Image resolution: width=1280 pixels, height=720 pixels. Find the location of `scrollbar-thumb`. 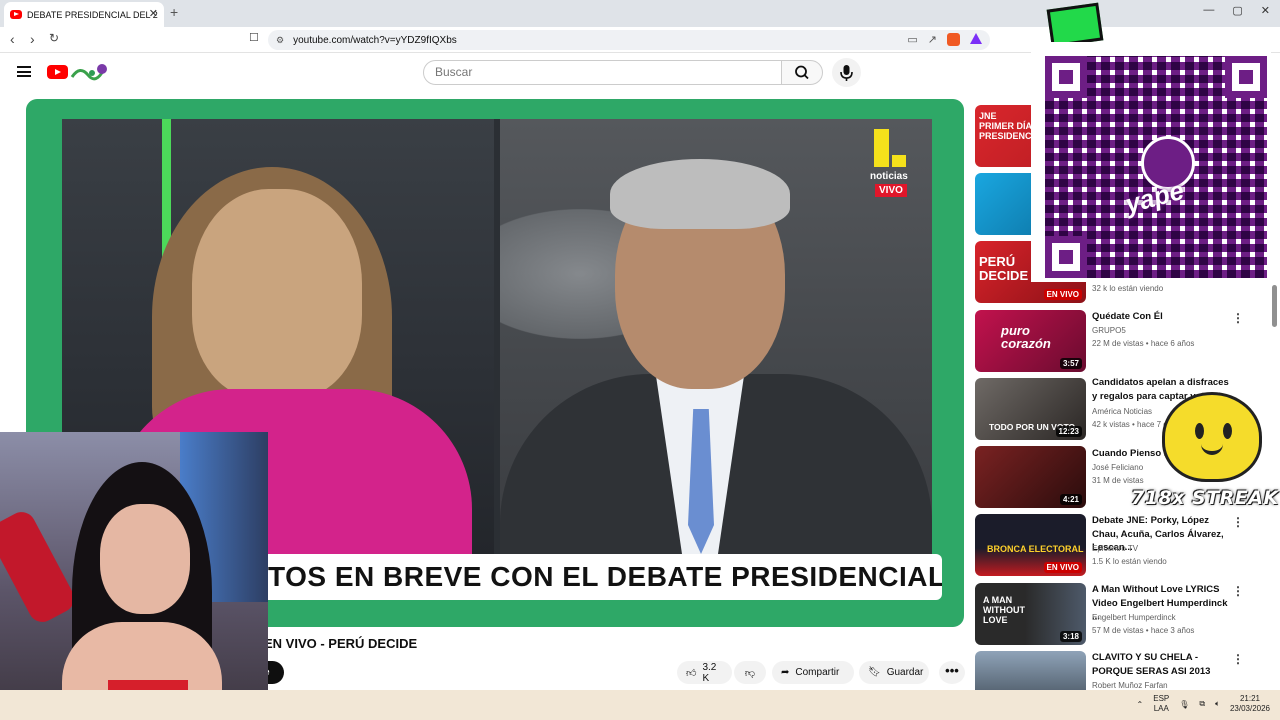

scrollbar-thumb is located at coordinates (1274, 306).